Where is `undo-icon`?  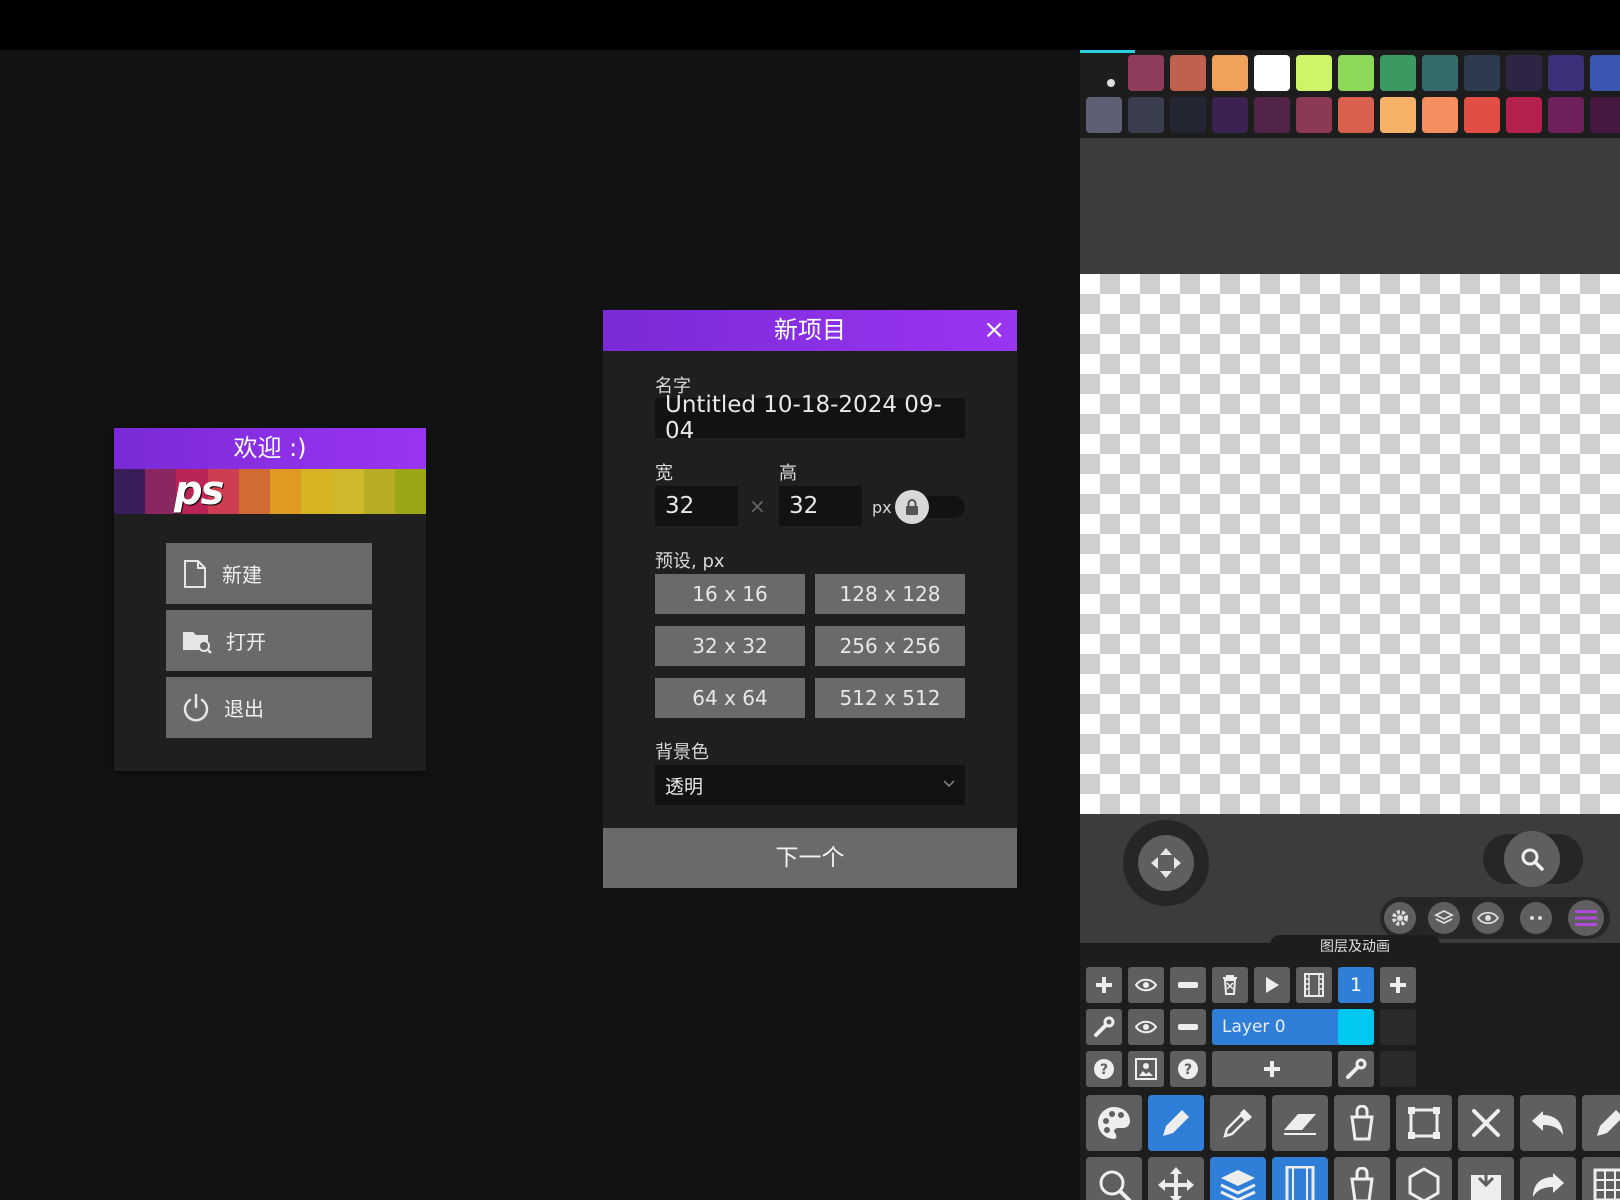
undo-icon is located at coordinates (1548, 1123).